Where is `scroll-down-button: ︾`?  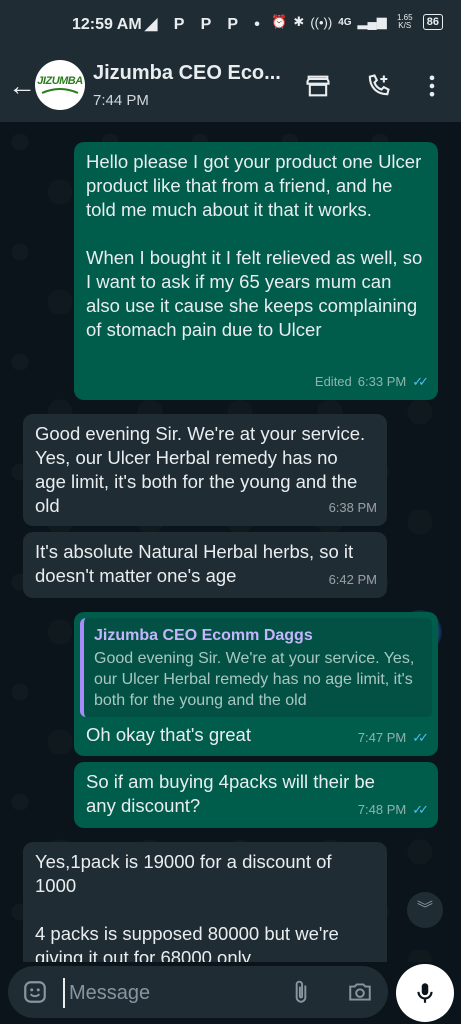
scroll-down-button: ︾ is located at coordinates (425, 910).